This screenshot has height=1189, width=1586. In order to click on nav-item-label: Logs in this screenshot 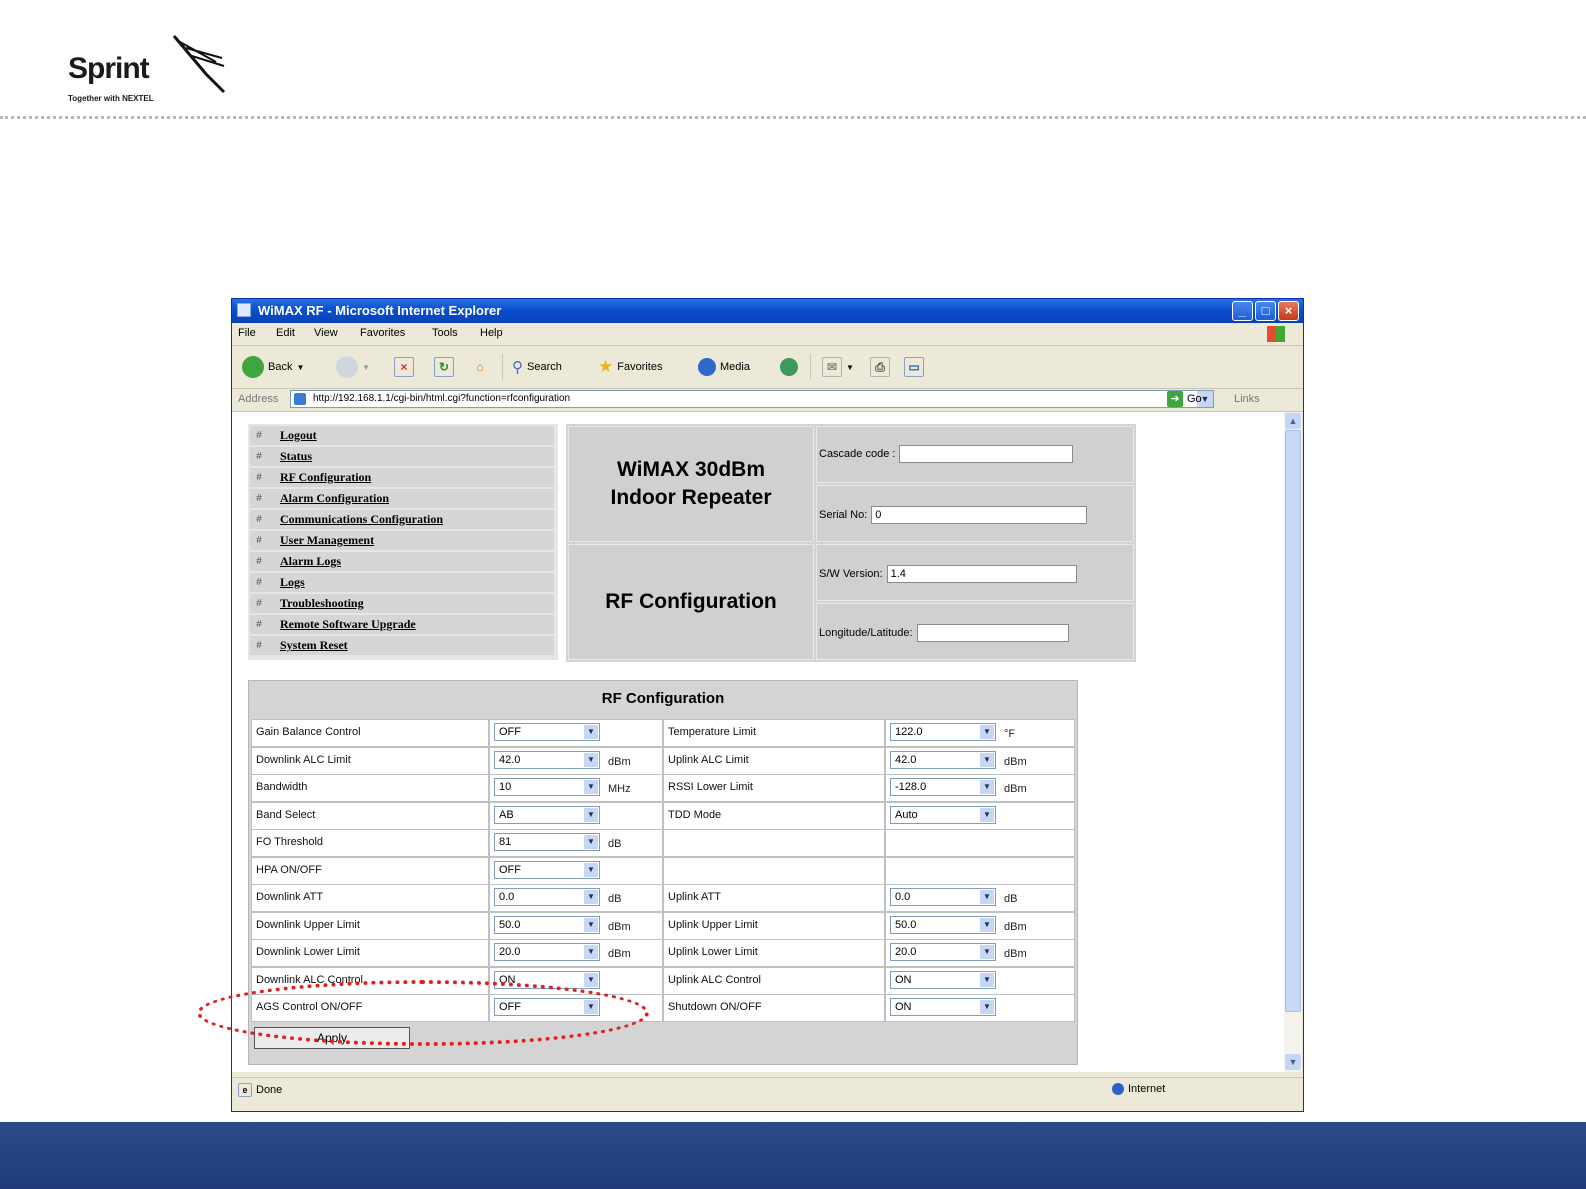, I will do `click(292, 582)`.